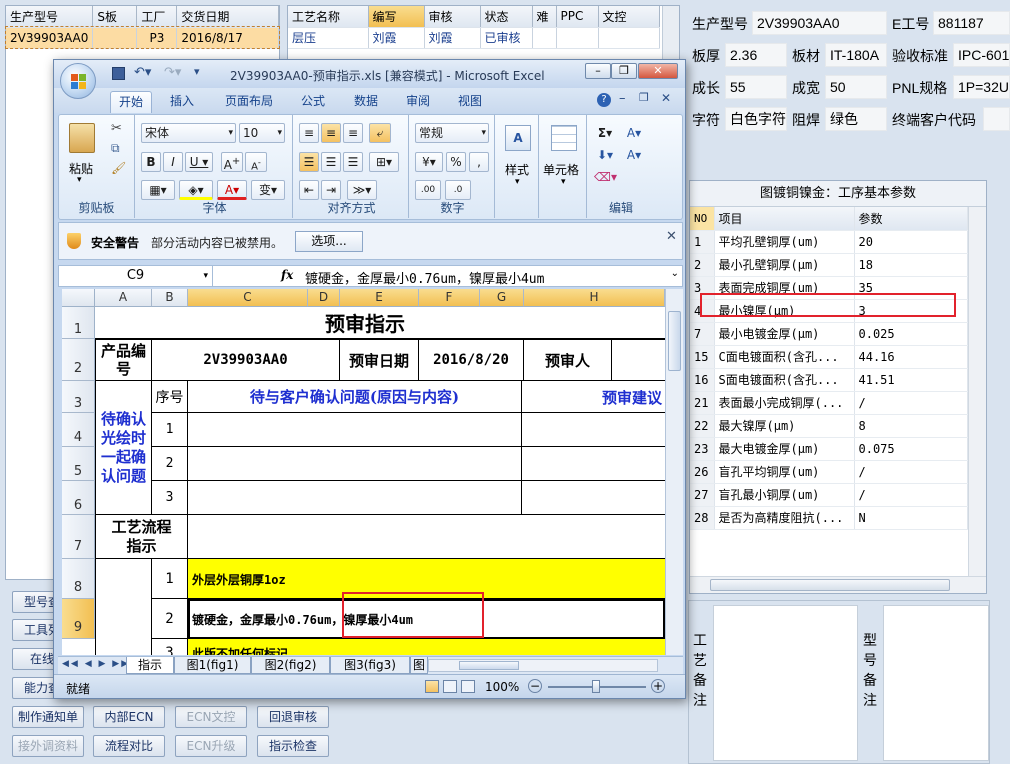  Describe the element at coordinates (290, 665) in the screenshot. I see `sheet-tab: 图2(fig2)` at that location.